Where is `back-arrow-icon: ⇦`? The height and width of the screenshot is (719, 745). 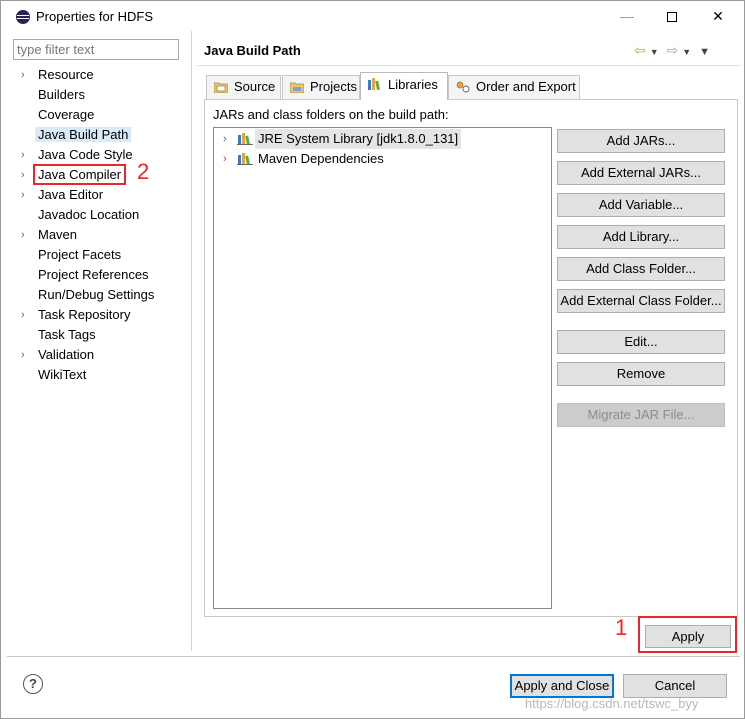 back-arrow-icon: ⇦ is located at coordinates (640, 50).